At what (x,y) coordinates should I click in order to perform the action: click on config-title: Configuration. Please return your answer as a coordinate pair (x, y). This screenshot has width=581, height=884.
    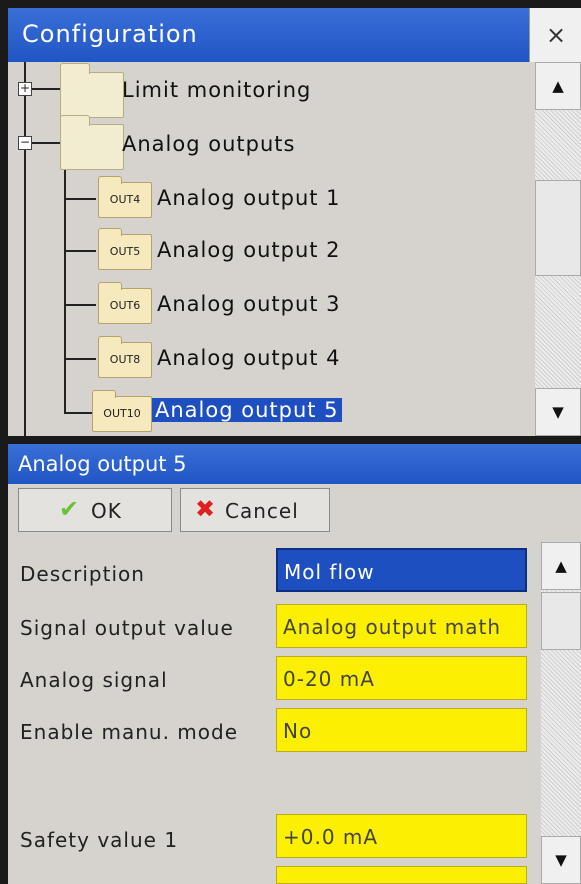
    Looking at the image, I should click on (110, 34).